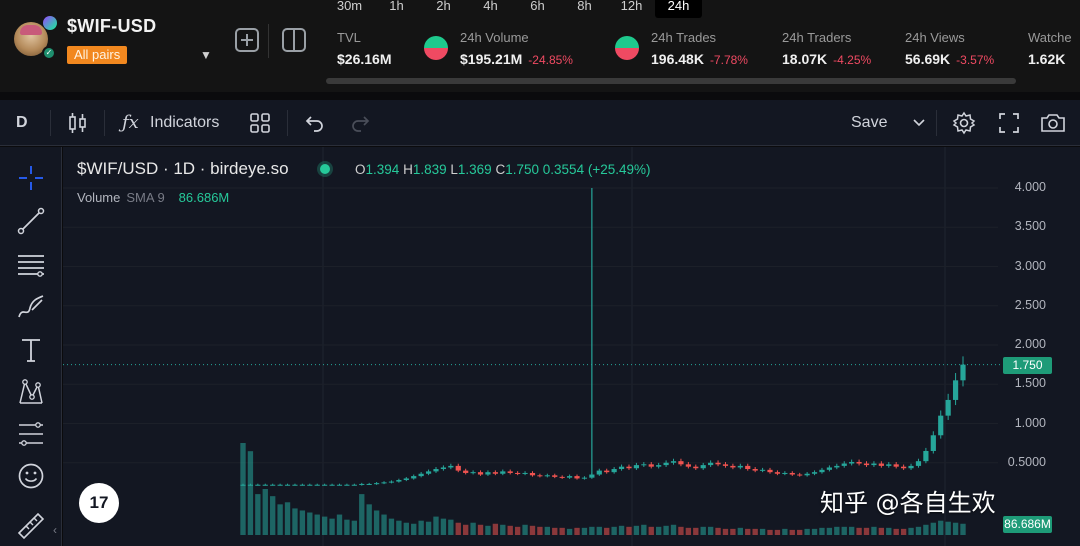  What do you see at coordinates (684, 37) in the screenshot?
I see `stat-label: 24h Trades` at bounding box center [684, 37].